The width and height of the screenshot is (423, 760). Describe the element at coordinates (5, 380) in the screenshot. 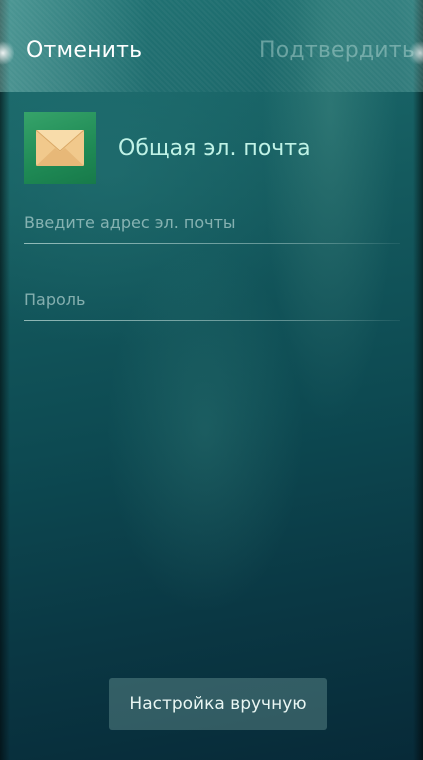

I see `left-edge-shadow` at that location.